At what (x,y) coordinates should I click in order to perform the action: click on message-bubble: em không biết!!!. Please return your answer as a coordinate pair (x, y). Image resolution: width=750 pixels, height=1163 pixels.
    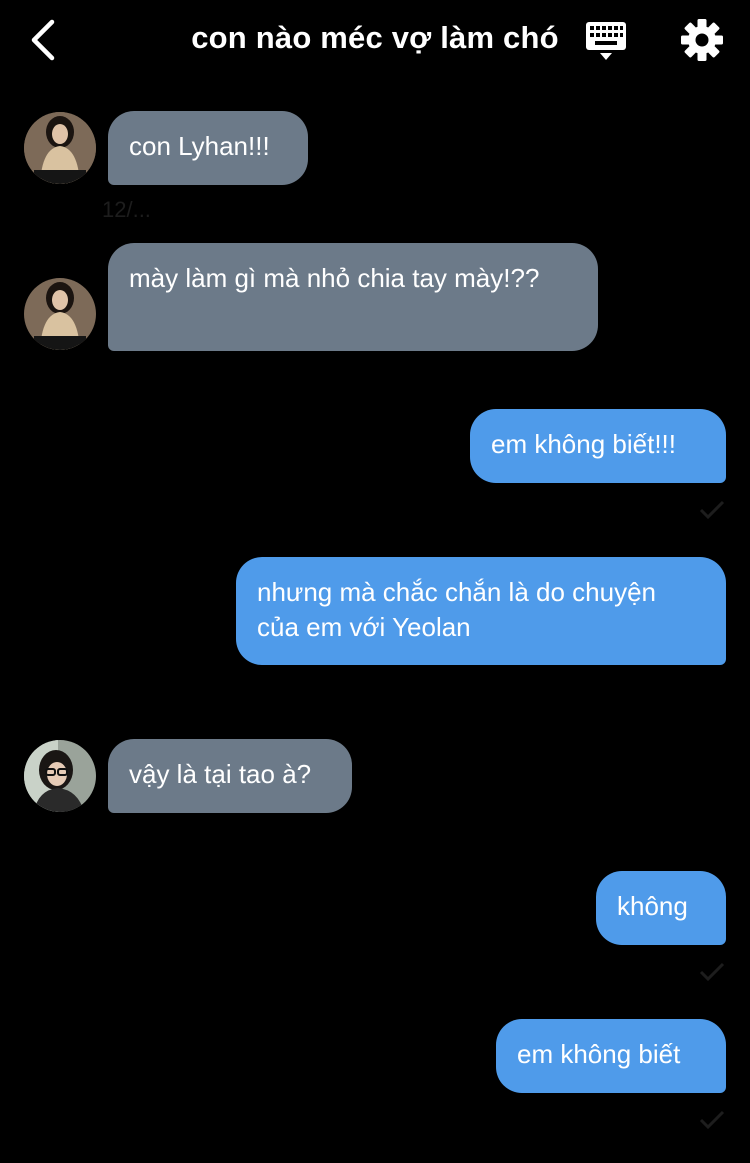
    Looking at the image, I should click on (598, 446).